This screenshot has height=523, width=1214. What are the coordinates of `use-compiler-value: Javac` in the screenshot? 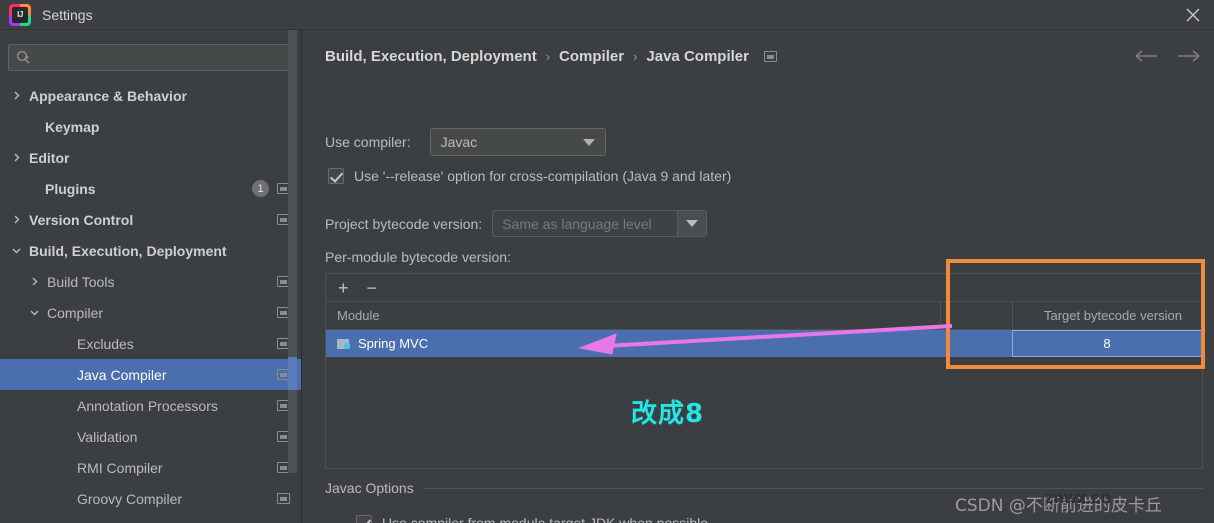 It's located at (459, 142).